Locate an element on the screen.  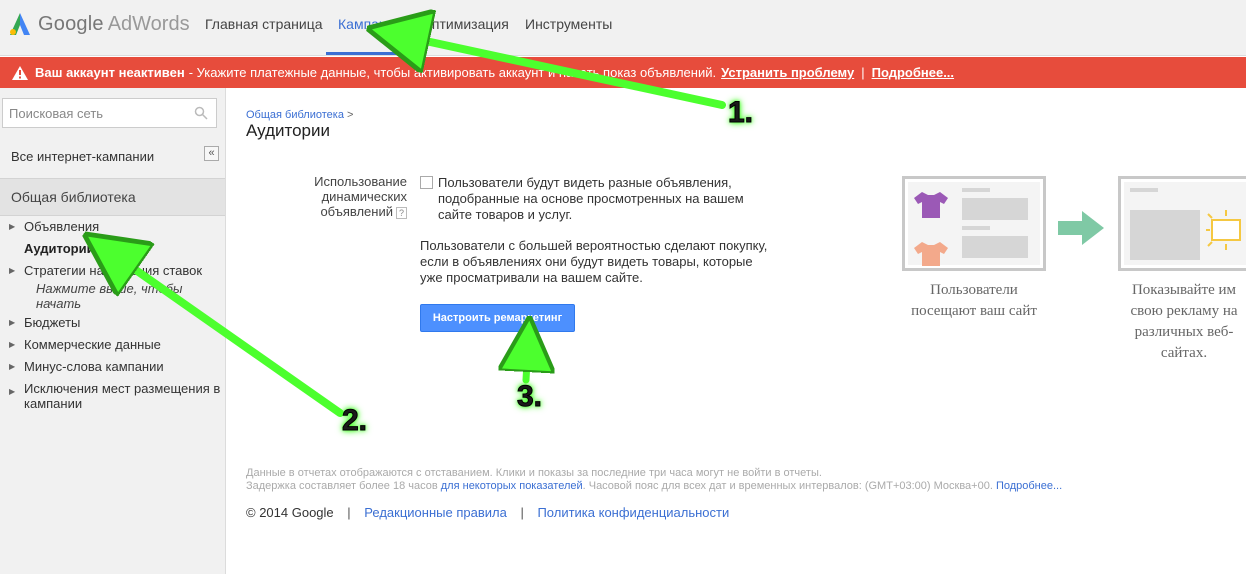
active-tab-indicator is located at coordinates (361, 53).